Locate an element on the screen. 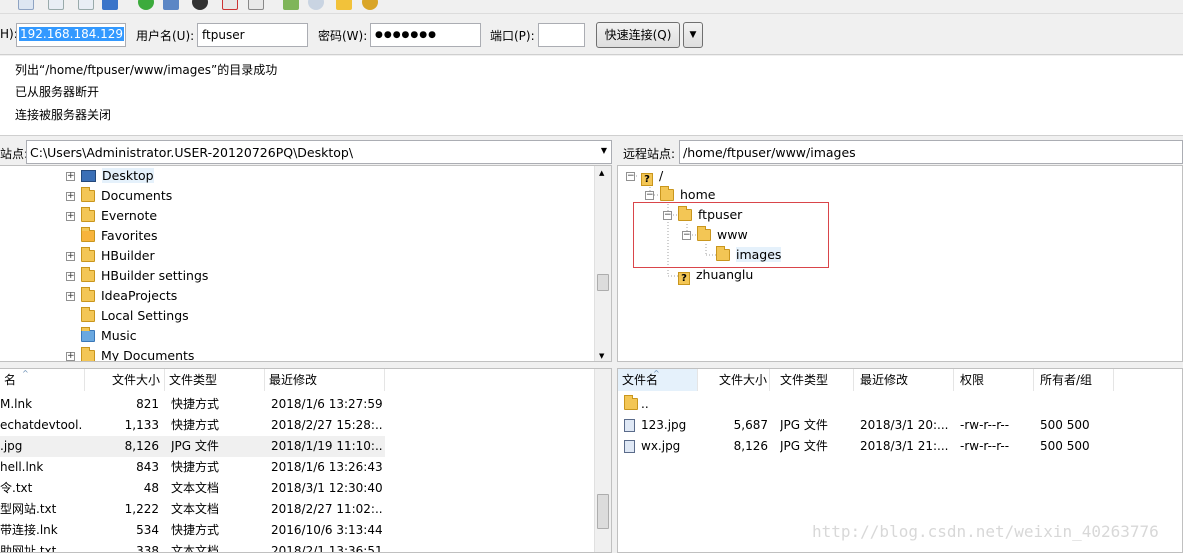  user-input: ftpuser is located at coordinates (252, 35).